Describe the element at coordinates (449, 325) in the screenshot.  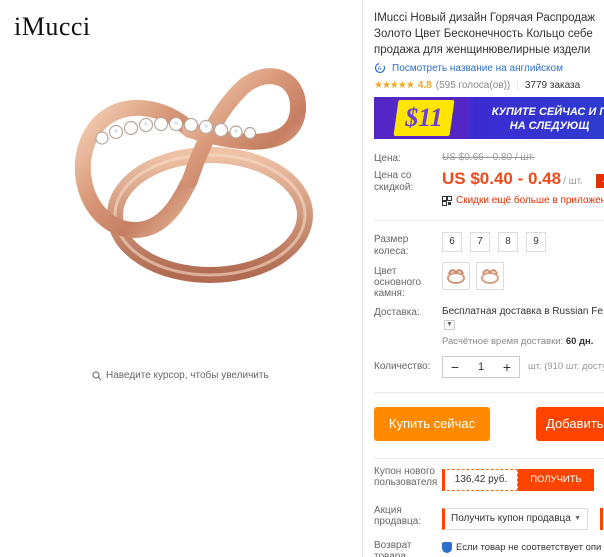
I see `shipping-dropdown-chevron-icon: ▼` at that location.